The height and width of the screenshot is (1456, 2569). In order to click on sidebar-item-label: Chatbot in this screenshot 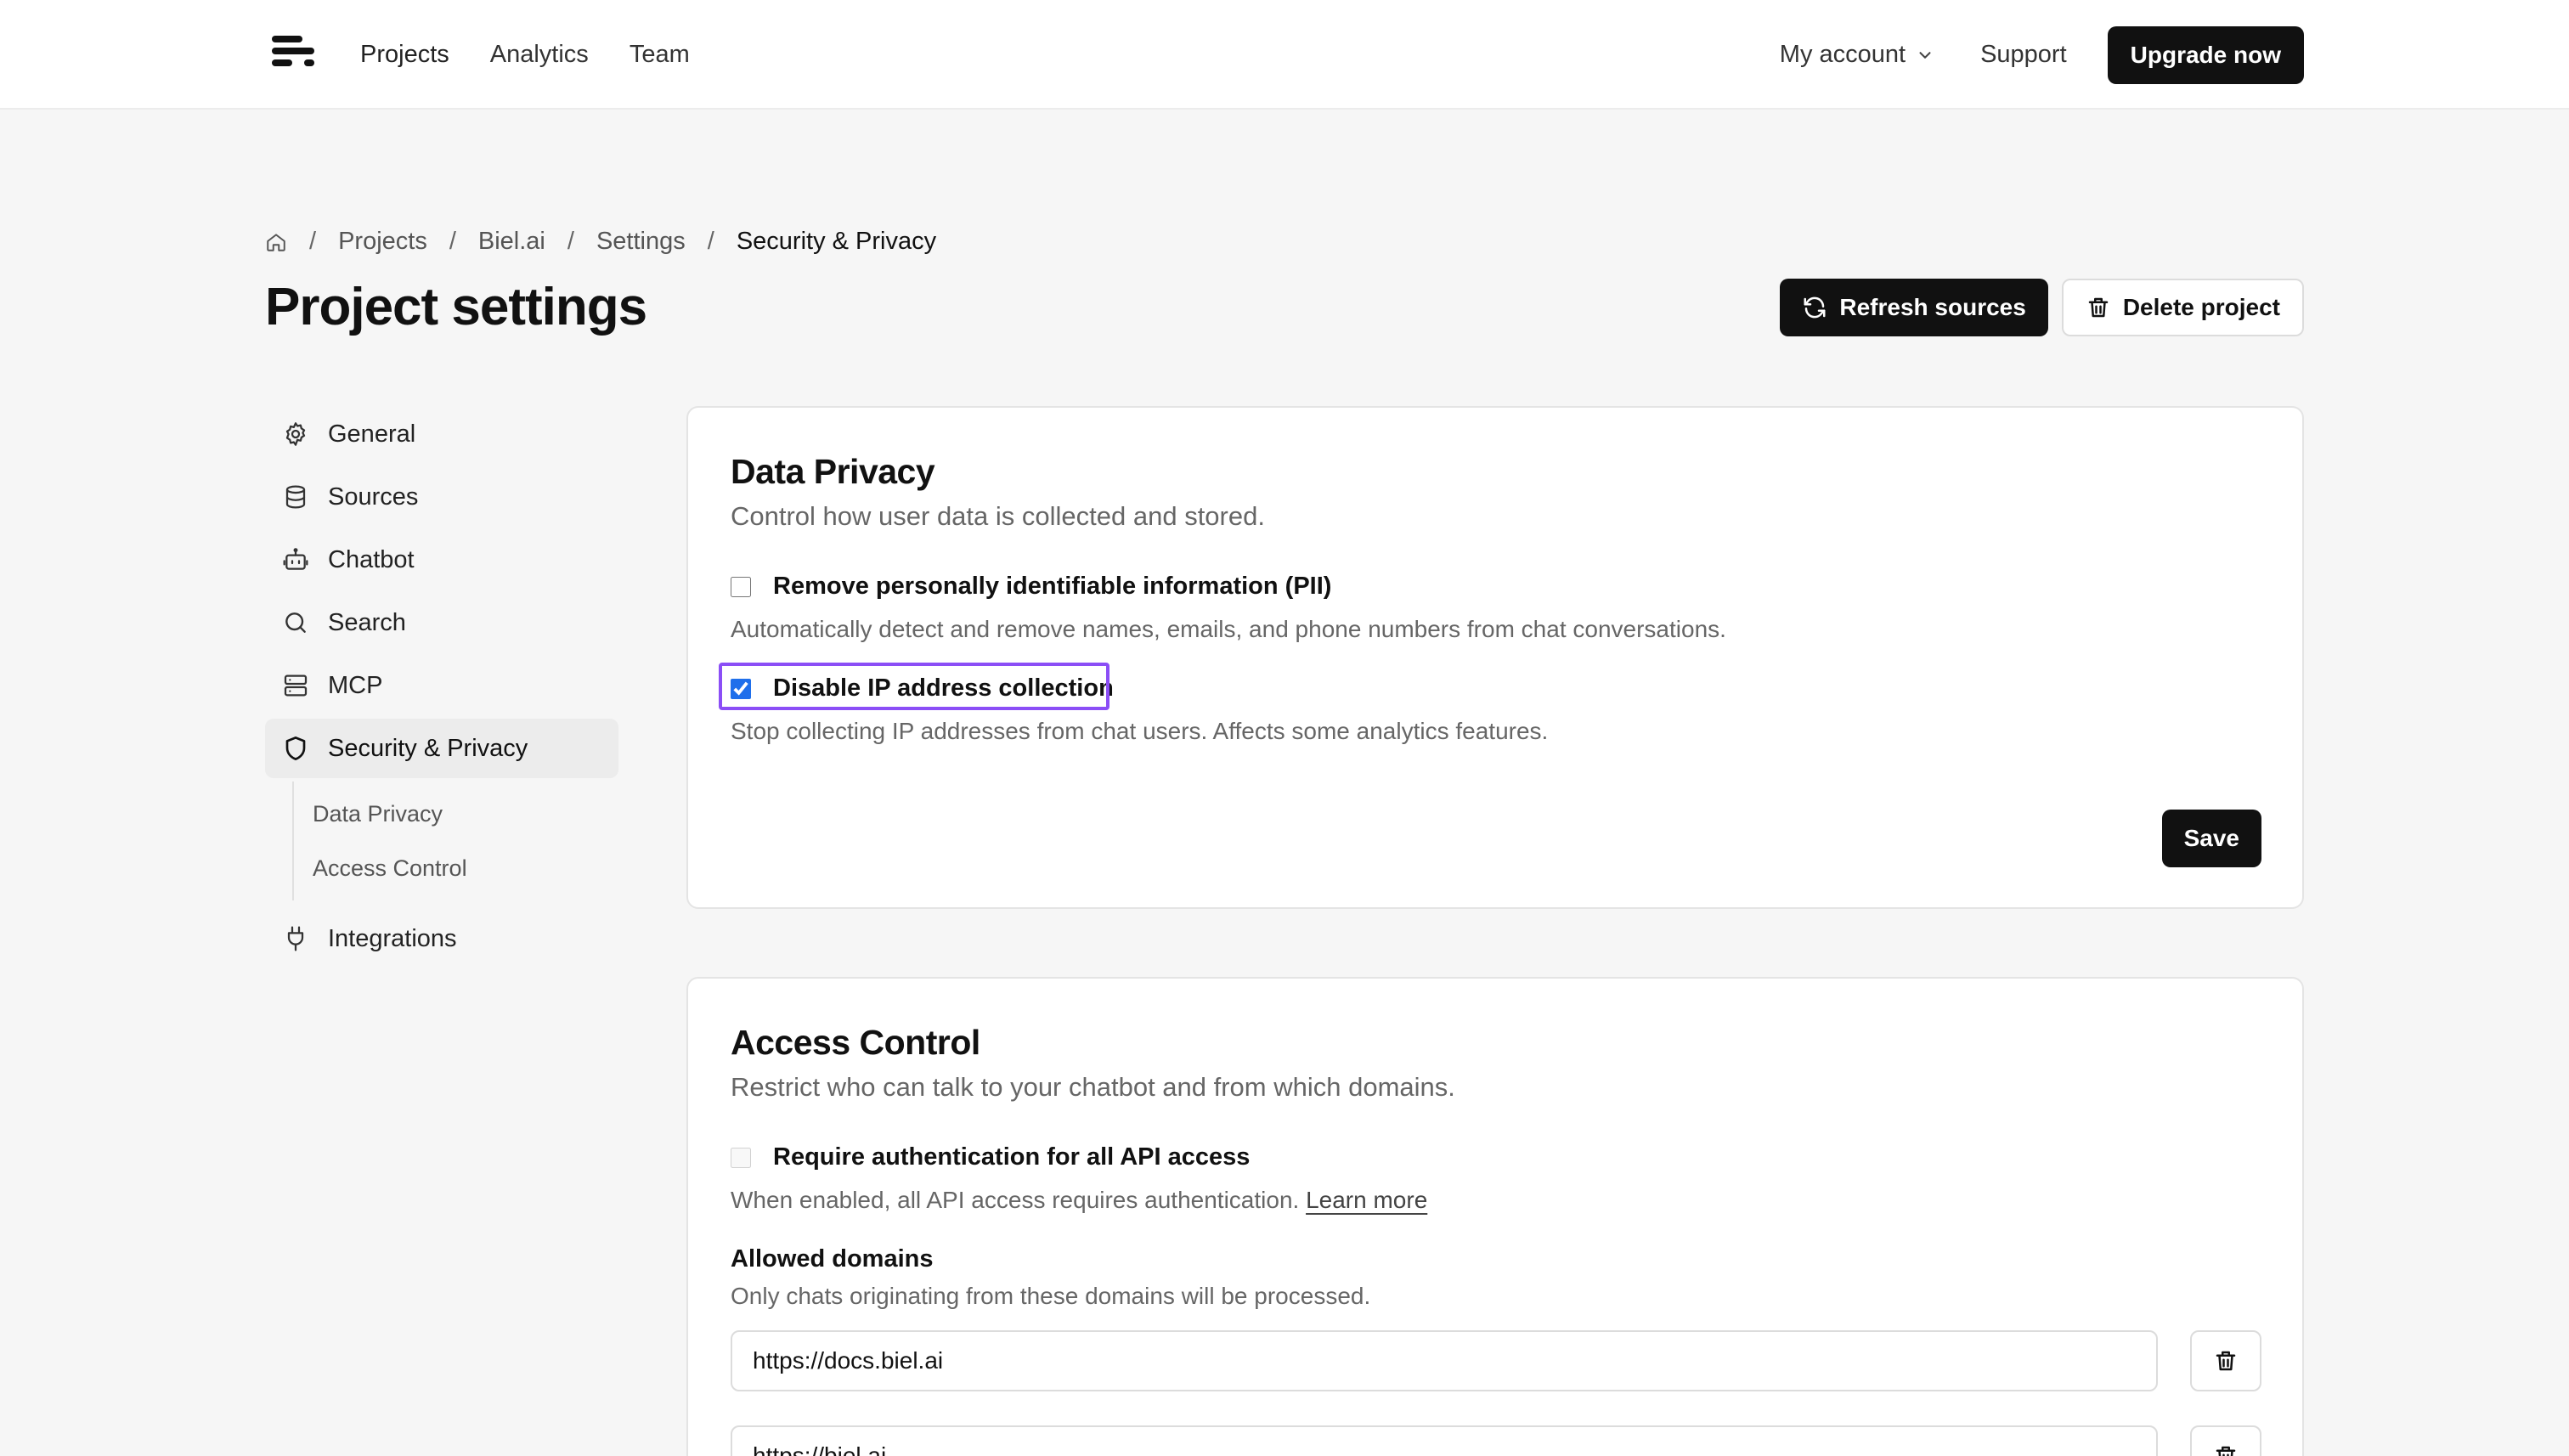, I will do `click(372, 559)`.